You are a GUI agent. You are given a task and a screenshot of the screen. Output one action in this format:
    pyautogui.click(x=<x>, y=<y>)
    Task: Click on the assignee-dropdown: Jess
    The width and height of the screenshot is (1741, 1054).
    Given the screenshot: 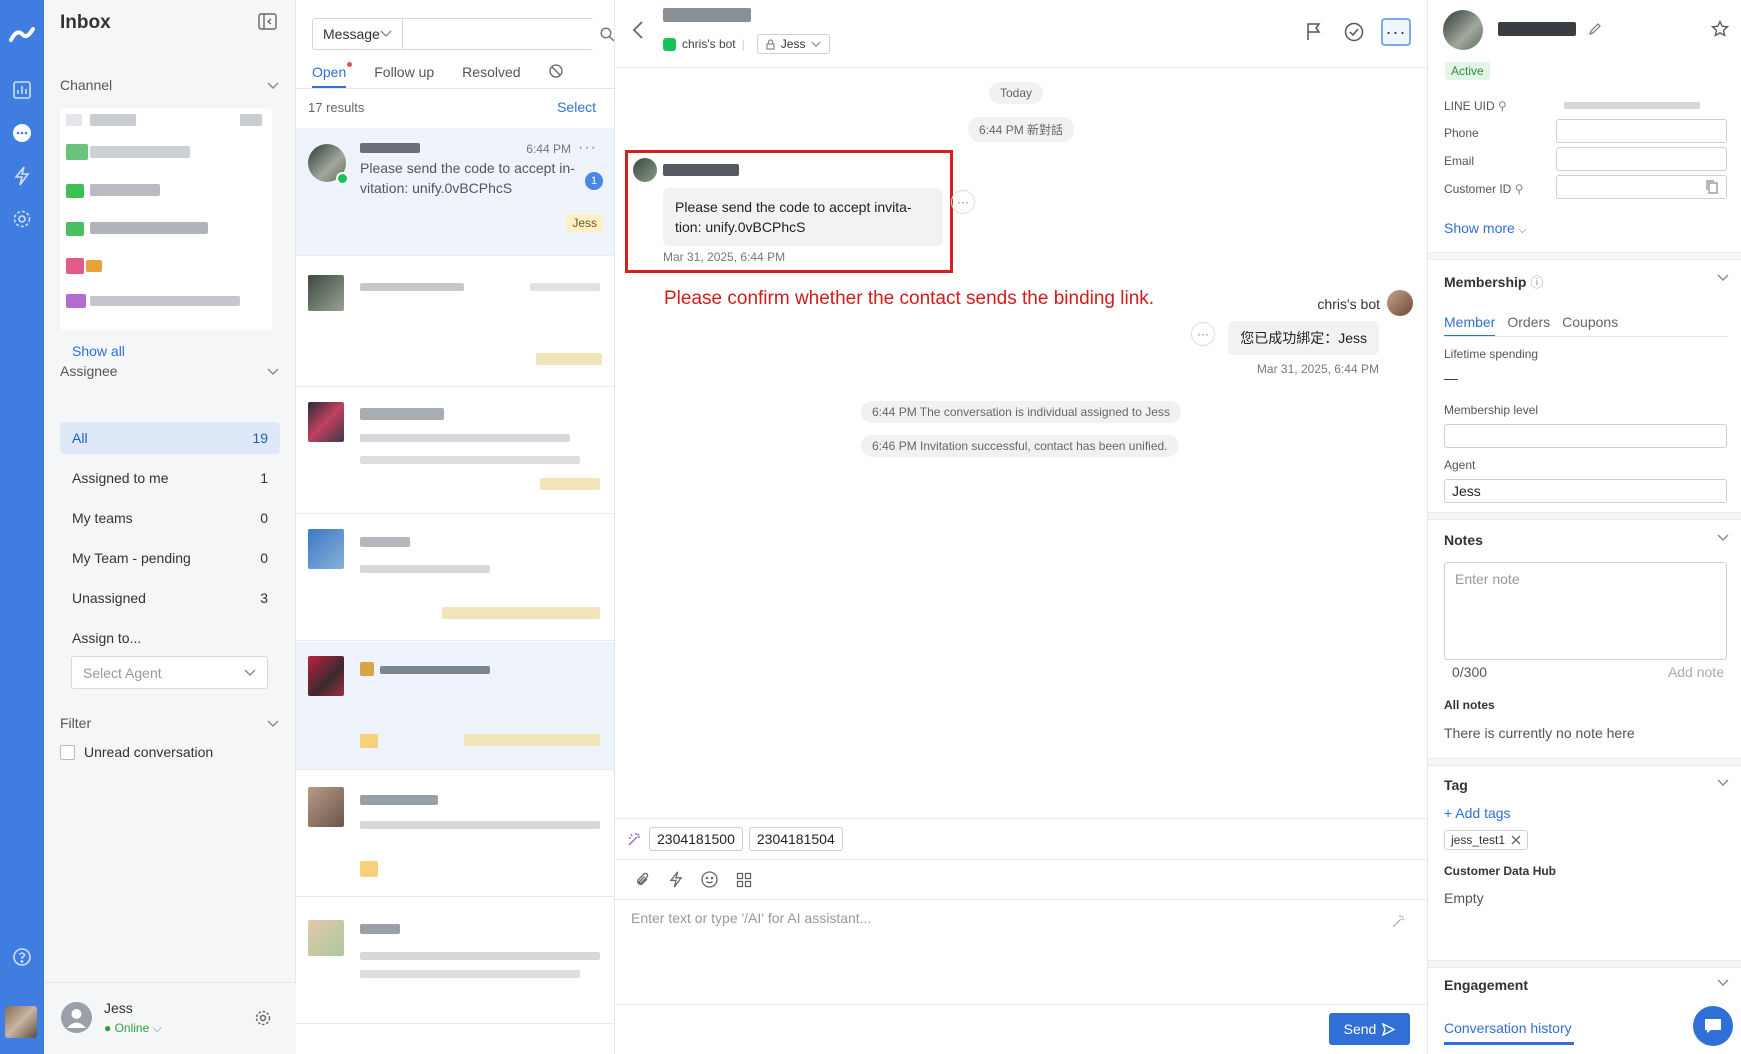 What is the action you would take?
    pyautogui.click(x=793, y=44)
    